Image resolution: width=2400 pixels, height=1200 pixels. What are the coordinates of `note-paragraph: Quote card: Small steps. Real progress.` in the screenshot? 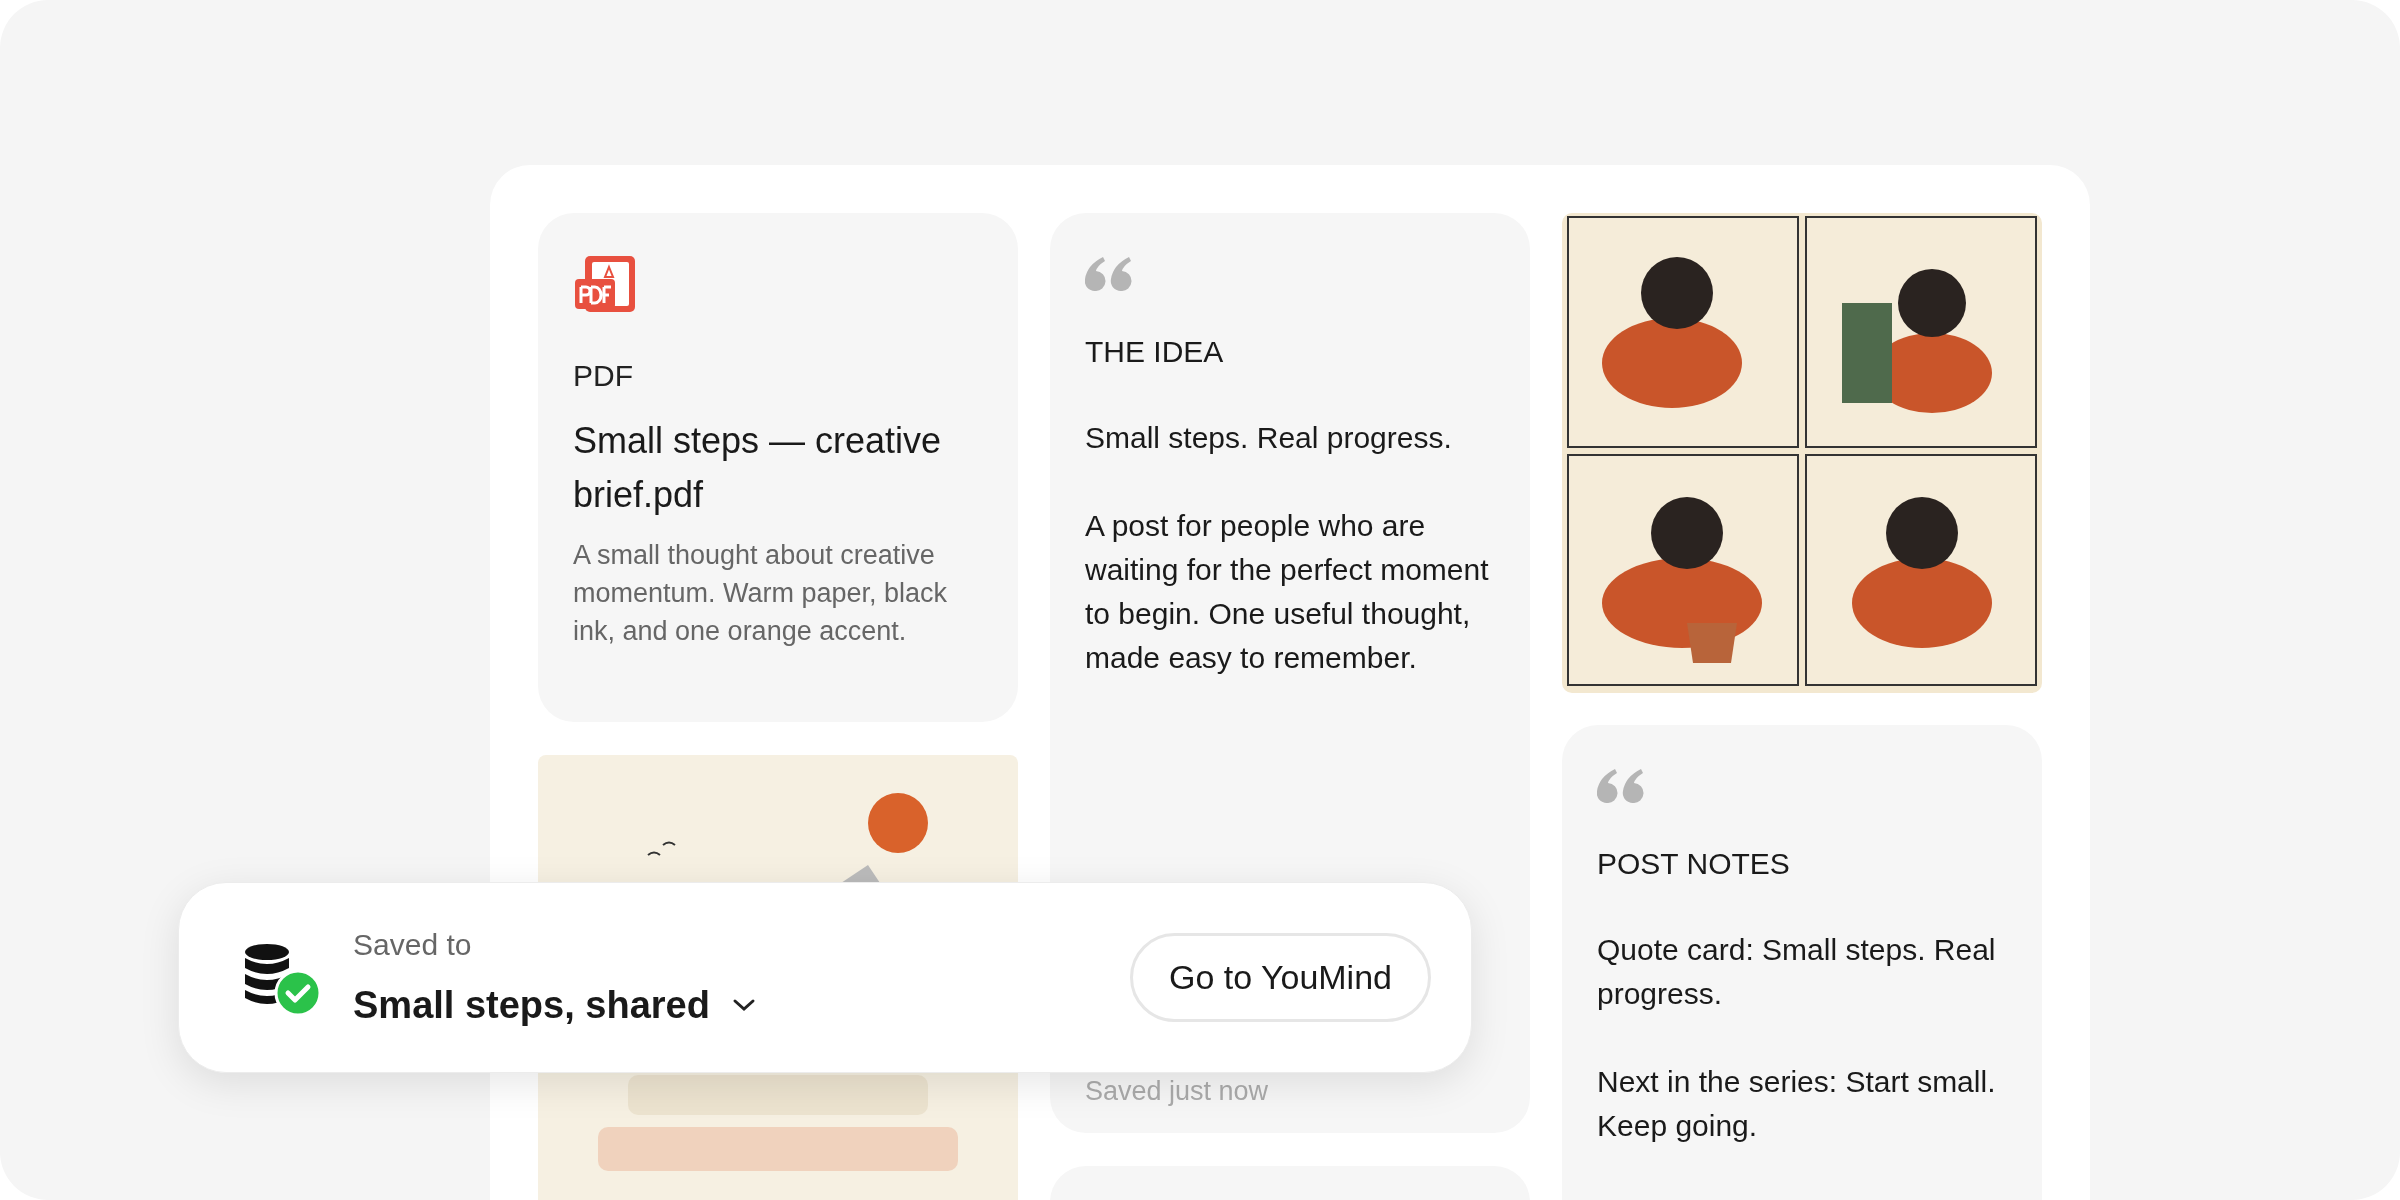 It's located at (1797, 972).